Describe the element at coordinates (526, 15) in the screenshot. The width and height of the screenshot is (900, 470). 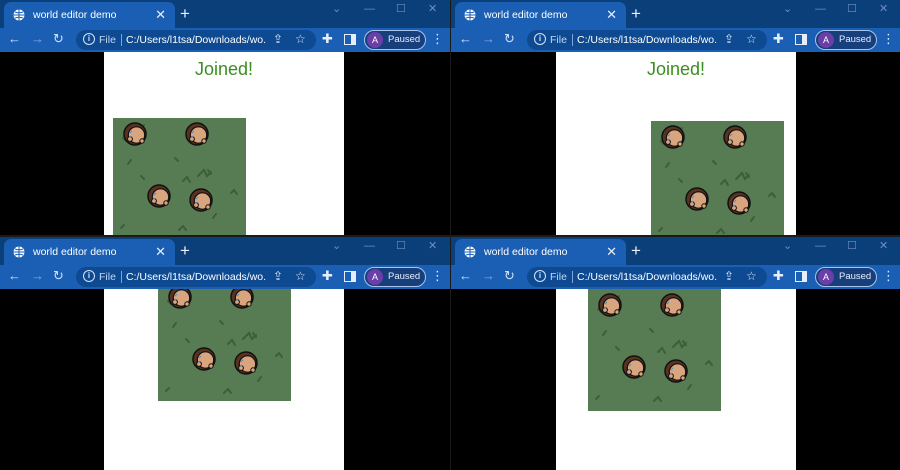
I see `tab-title: world editor demo` at that location.